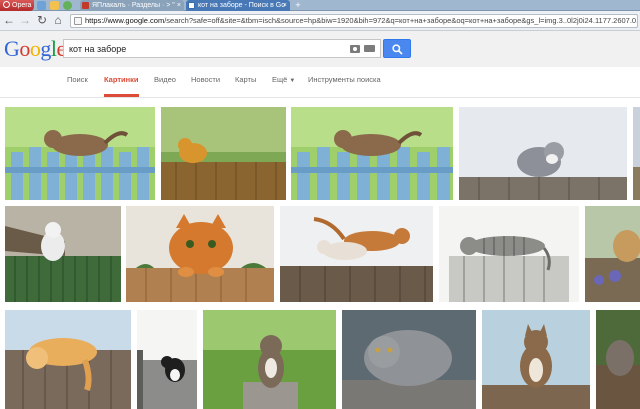 This screenshot has height=409, width=640. Describe the element at coordinates (298, 5) in the screenshot. I see `new-tab-button: +` at that location.